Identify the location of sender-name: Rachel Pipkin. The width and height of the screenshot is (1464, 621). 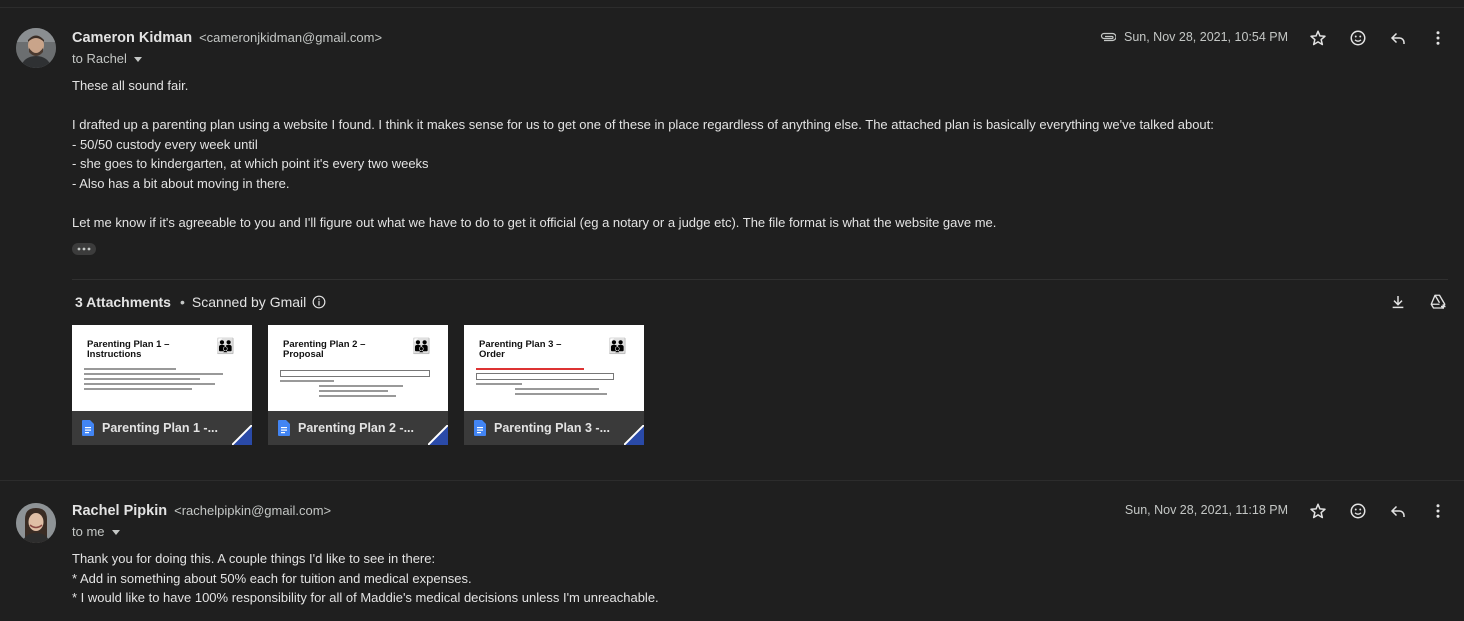
(119, 511).